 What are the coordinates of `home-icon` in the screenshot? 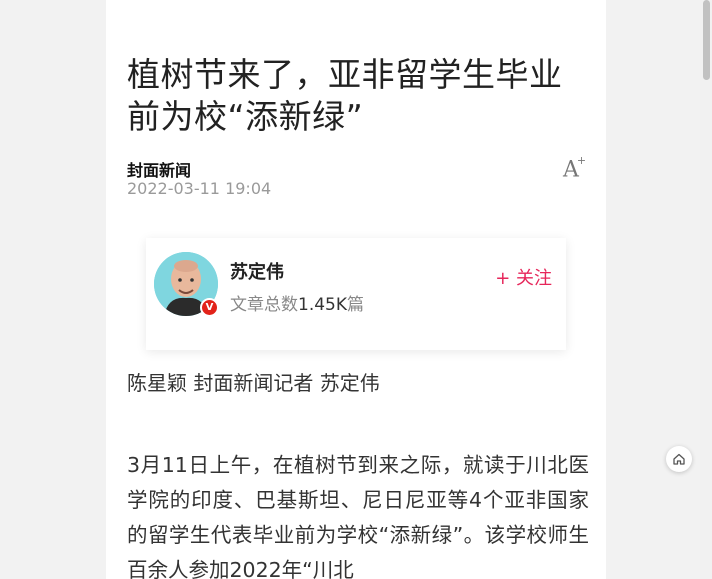 It's located at (679, 459).